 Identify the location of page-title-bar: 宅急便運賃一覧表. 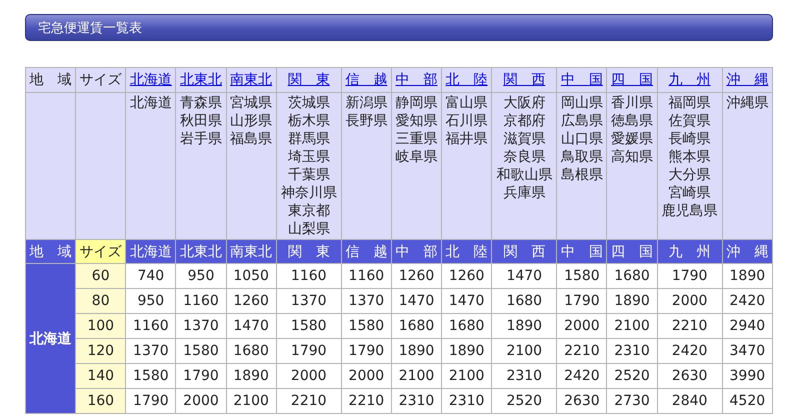
(399, 27).